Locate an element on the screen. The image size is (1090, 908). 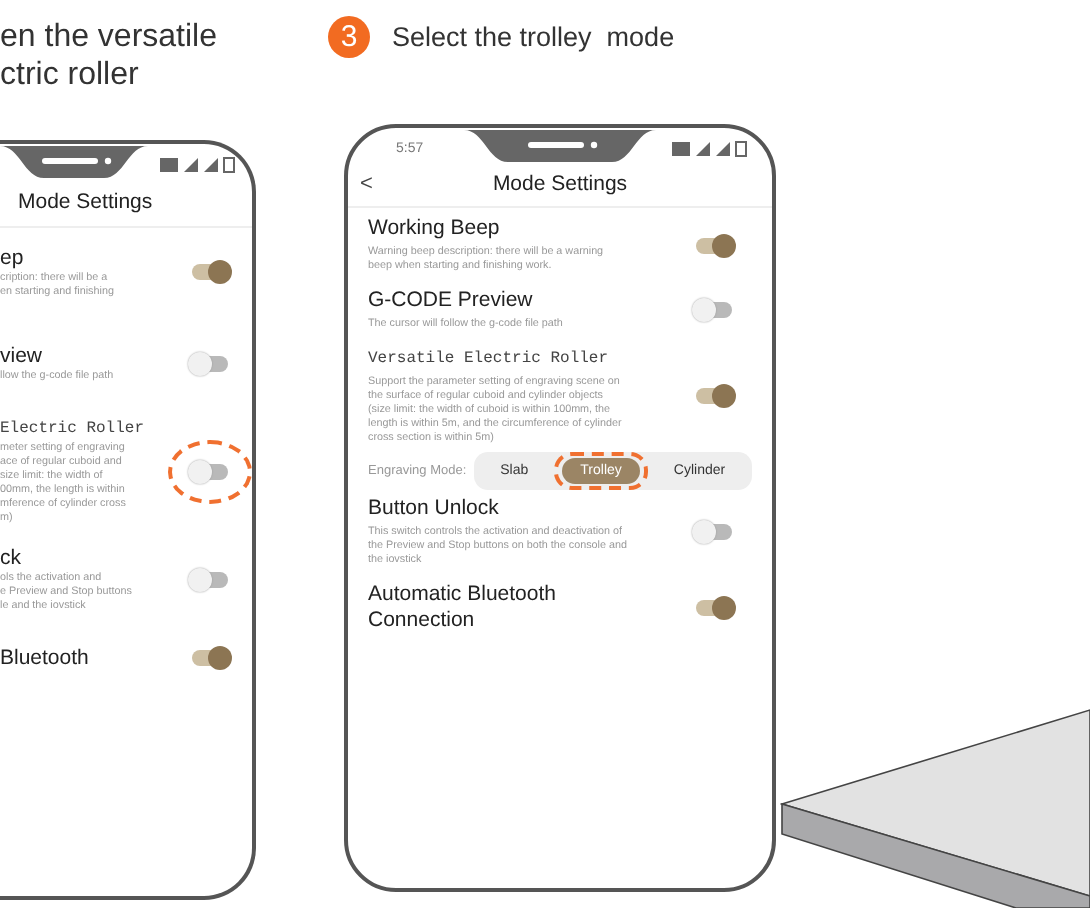
back-button: < is located at coordinates (368, 184).